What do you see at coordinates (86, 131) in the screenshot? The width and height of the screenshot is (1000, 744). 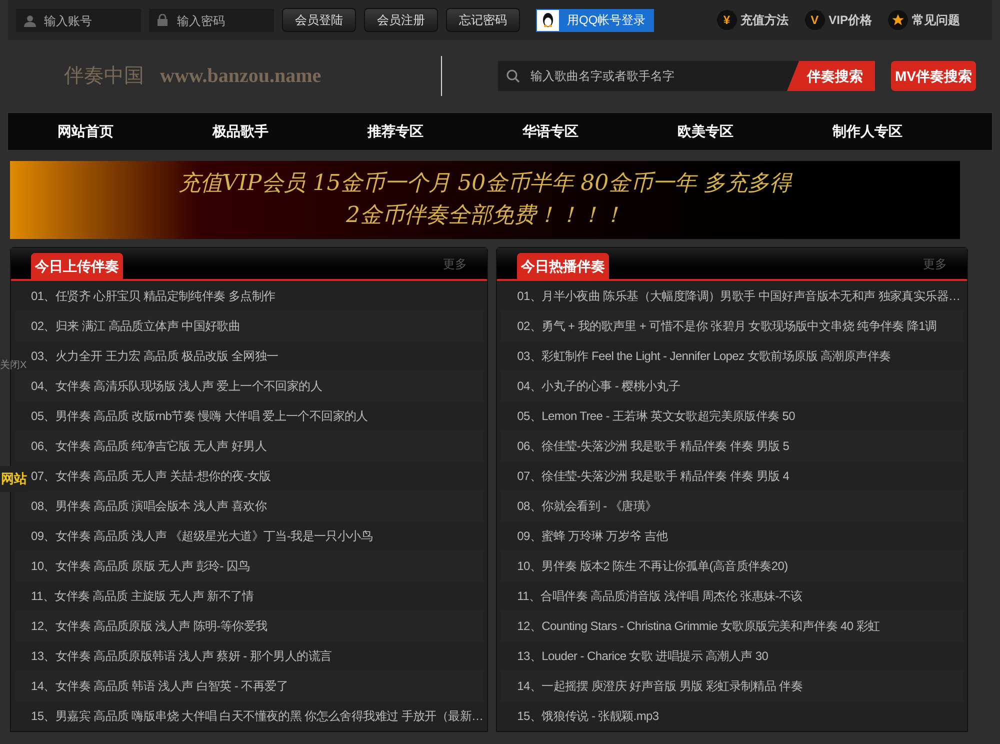 I see `nav-link: 网站首页` at bounding box center [86, 131].